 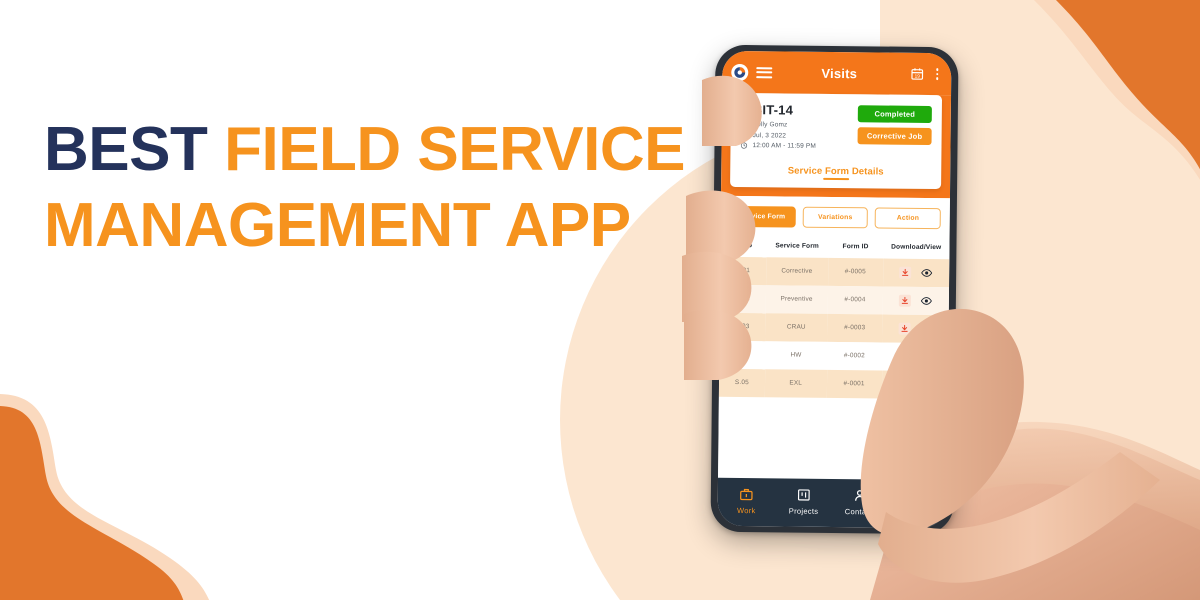 What do you see at coordinates (740, 72) in the screenshot?
I see `app-logo-icon` at bounding box center [740, 72].